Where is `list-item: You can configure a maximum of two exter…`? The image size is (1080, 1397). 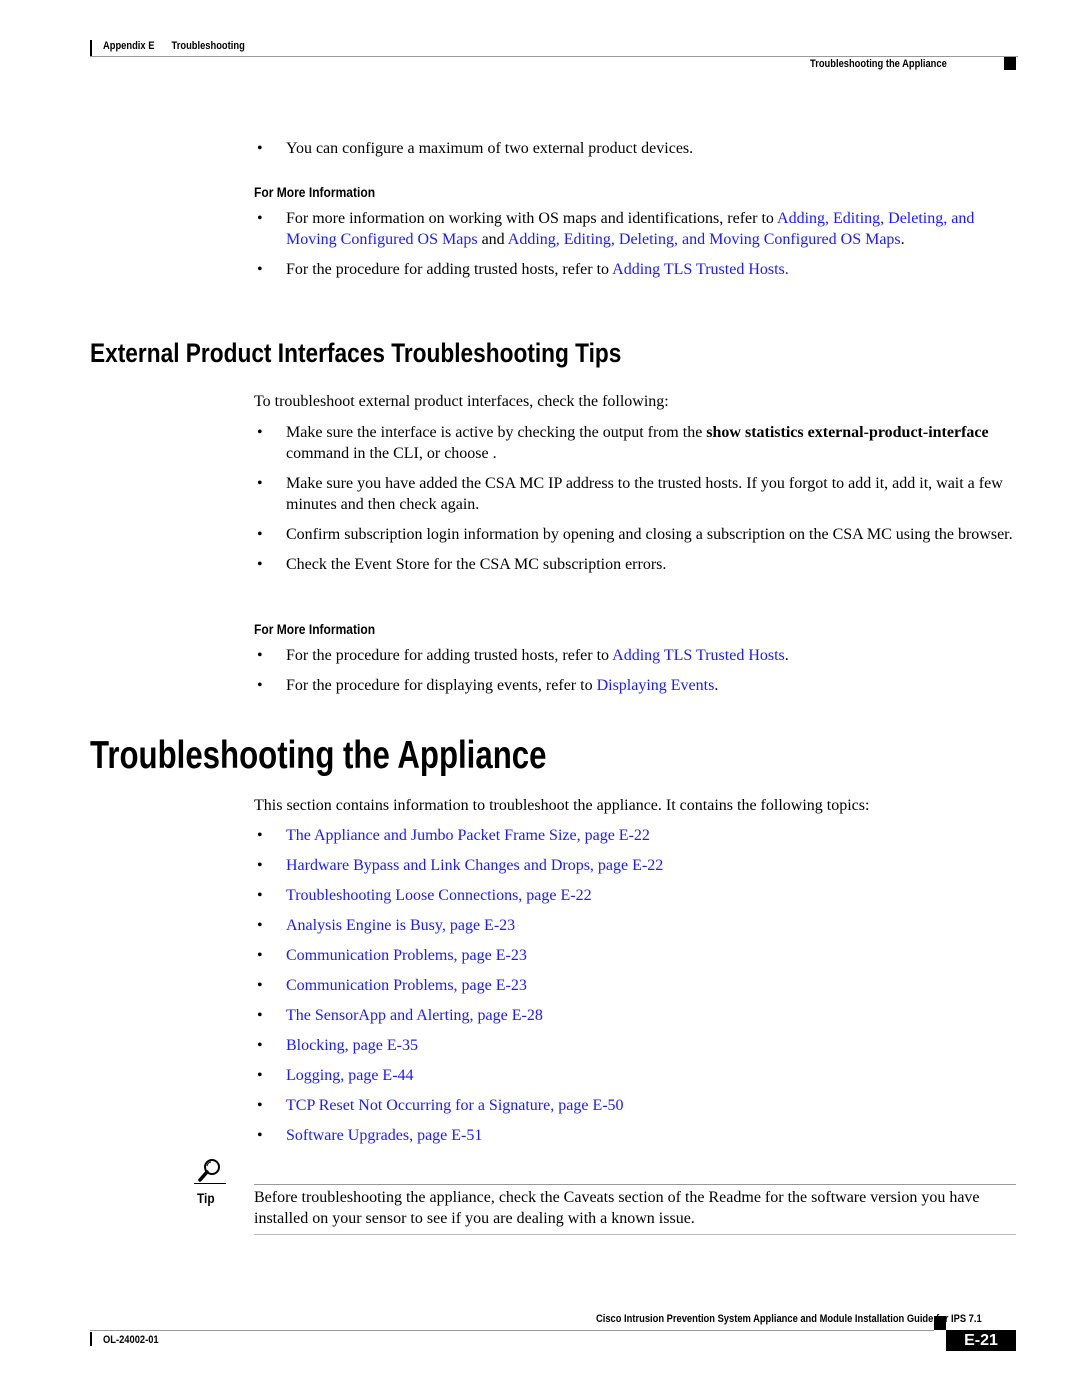
list-item: You can configure a maximum of two exter… is located at coordinates (639, 148).